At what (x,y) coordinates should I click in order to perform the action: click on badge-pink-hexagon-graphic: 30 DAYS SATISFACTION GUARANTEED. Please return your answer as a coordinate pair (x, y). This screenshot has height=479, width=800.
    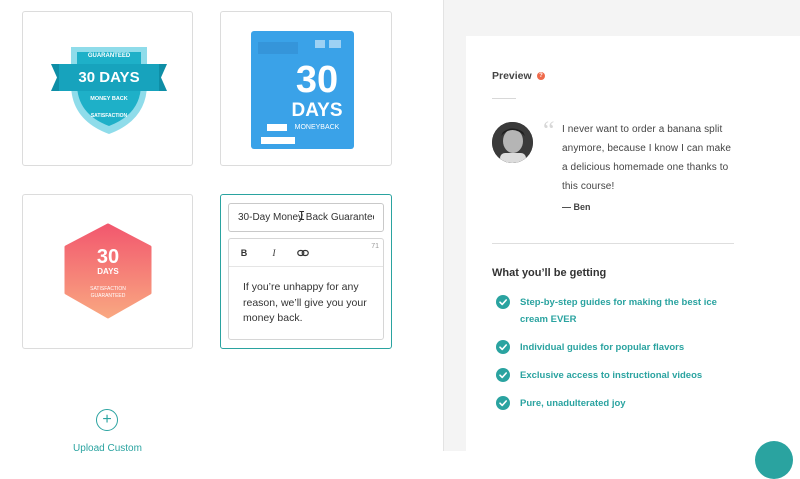
    Looking at the image, I should click on (108, 271).